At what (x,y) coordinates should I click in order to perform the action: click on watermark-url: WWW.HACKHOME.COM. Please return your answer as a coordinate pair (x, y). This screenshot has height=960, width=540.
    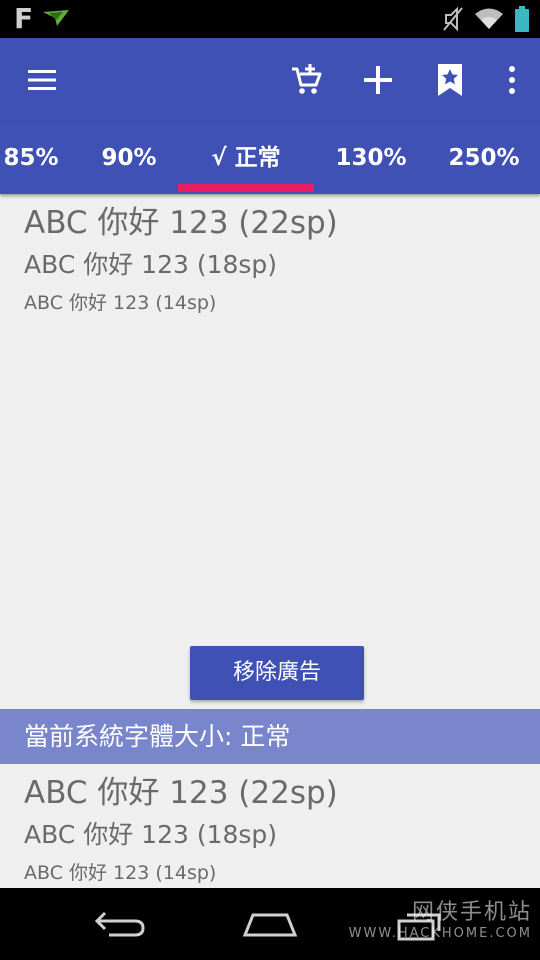
    Looking at the image, I should click on (440, 933).